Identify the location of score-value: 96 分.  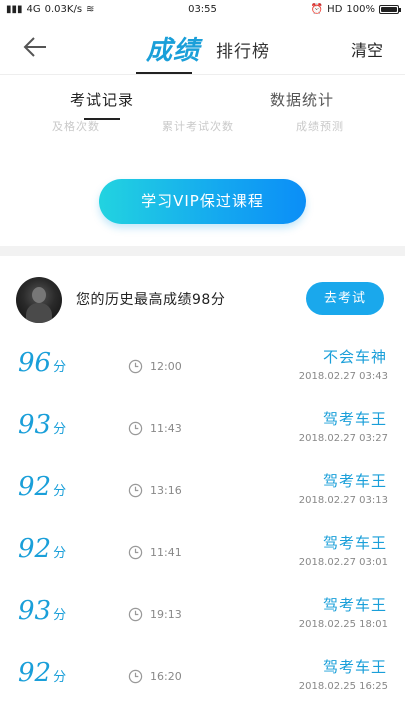
(42, 363).